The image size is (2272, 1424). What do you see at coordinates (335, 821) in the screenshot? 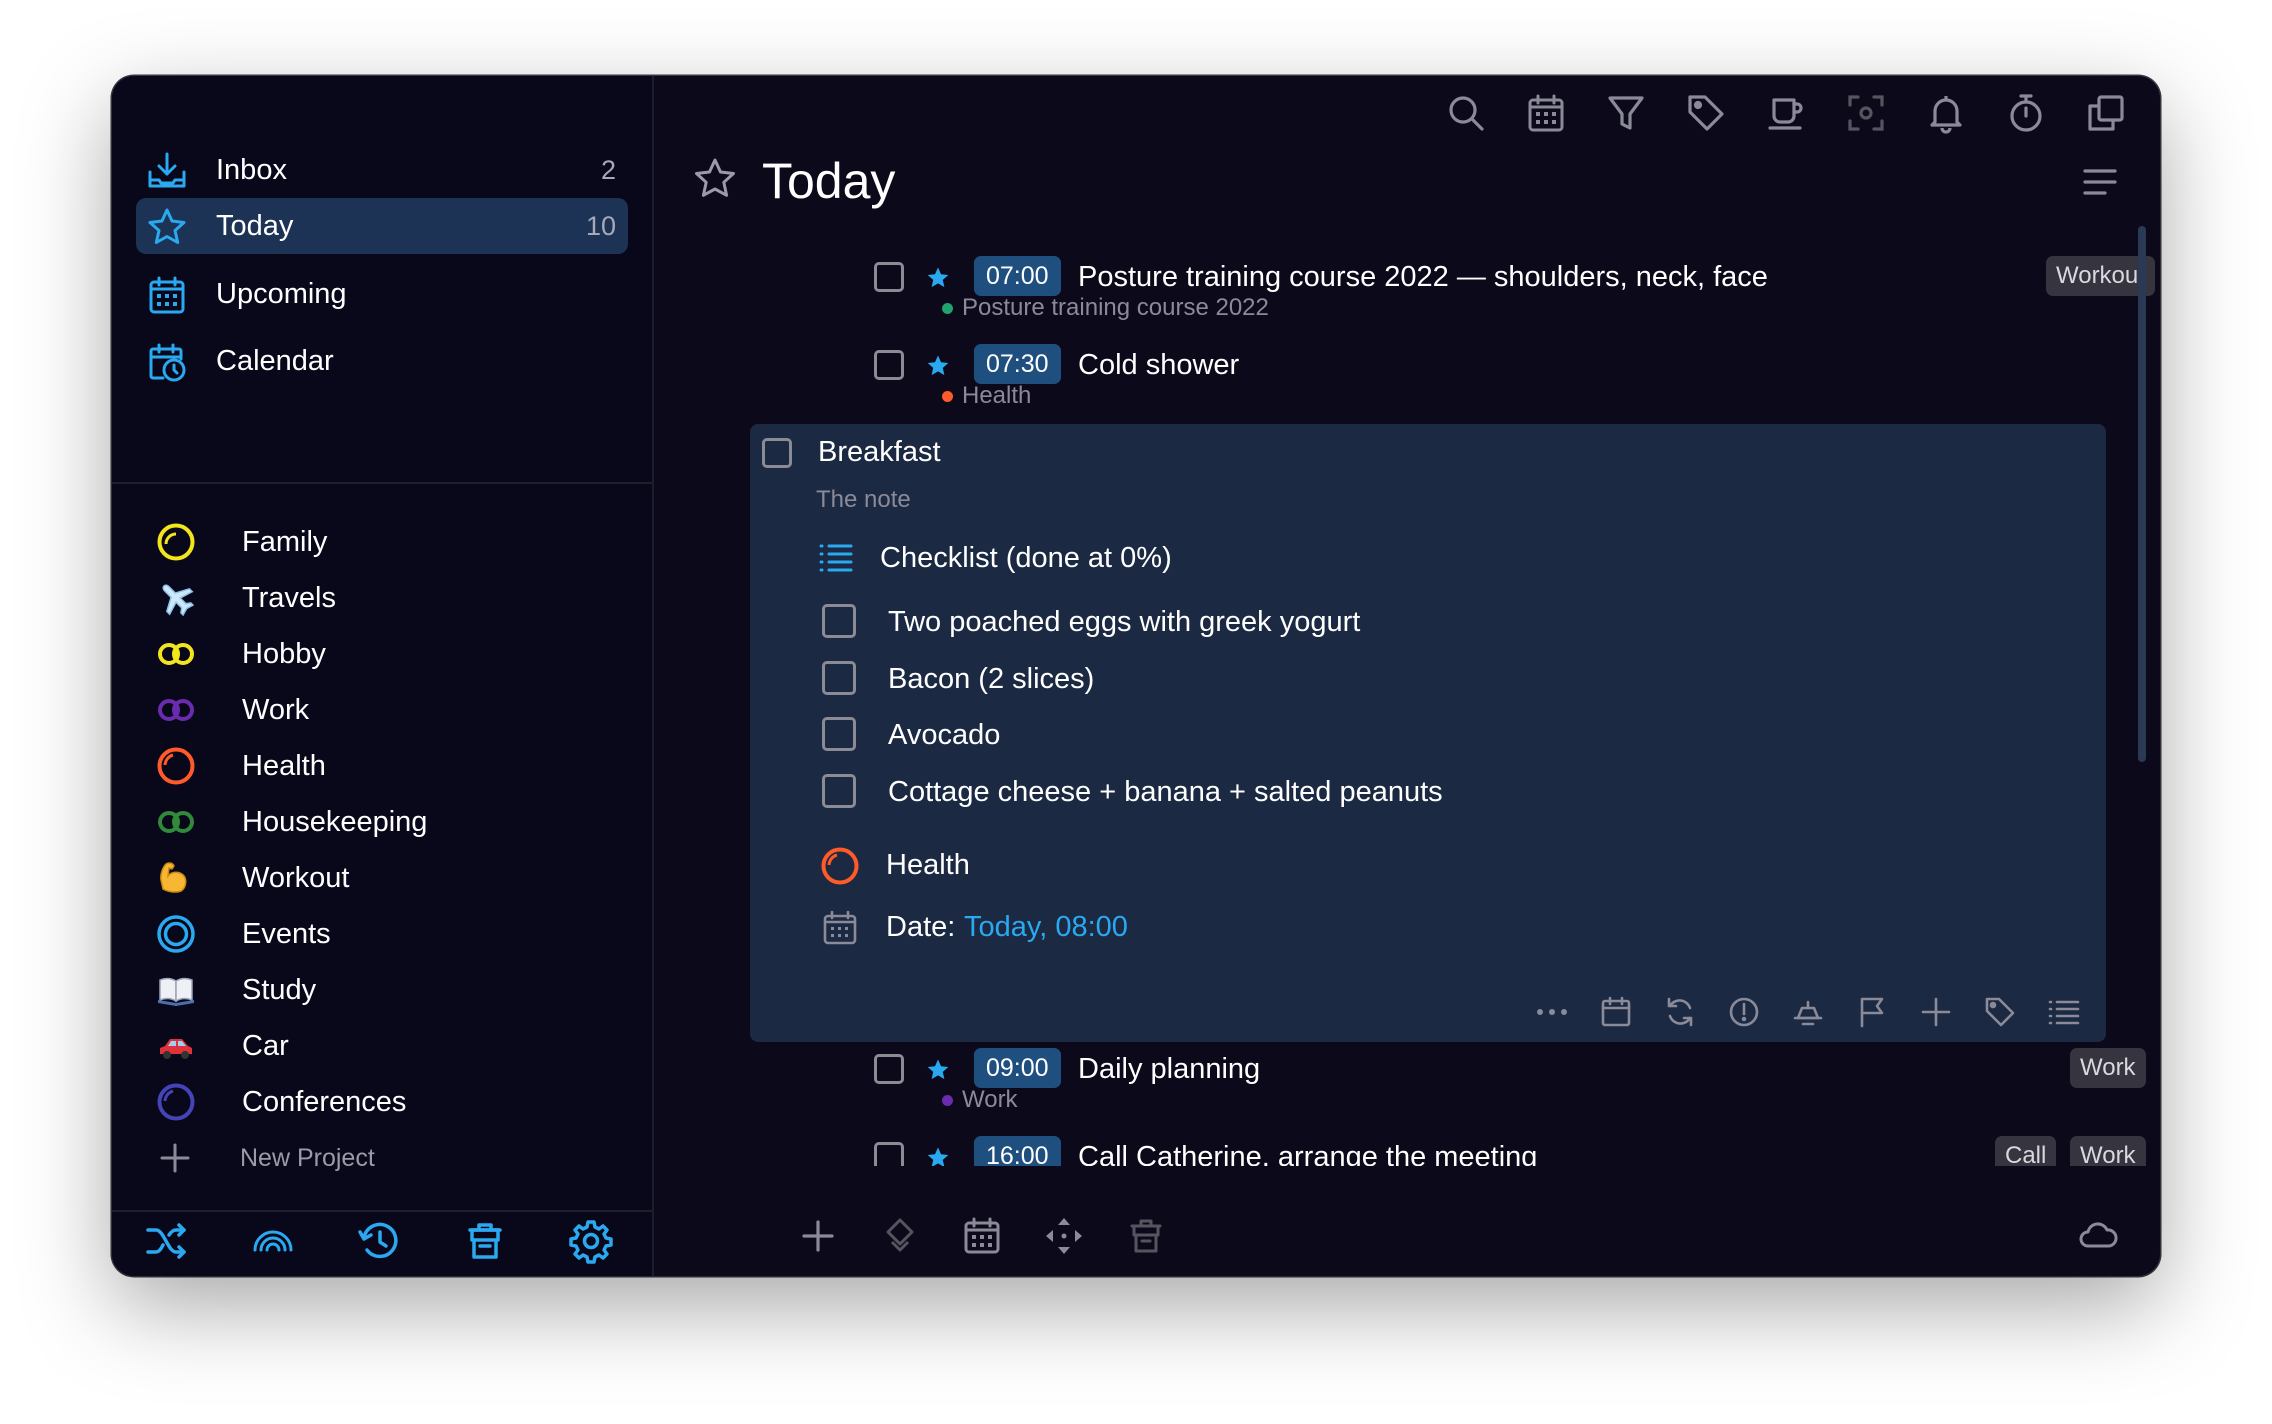
I see `sidebar-item-label: Housekeeping` at bounding box center [335, 821].